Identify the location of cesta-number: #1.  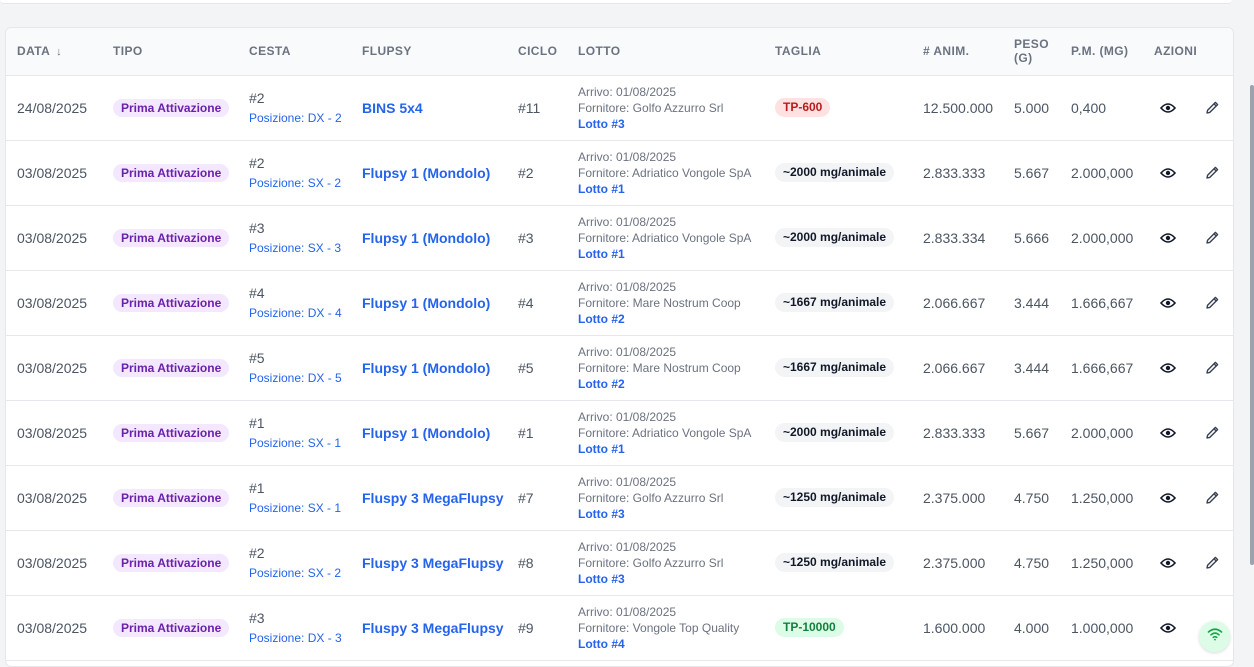
(257, 422).